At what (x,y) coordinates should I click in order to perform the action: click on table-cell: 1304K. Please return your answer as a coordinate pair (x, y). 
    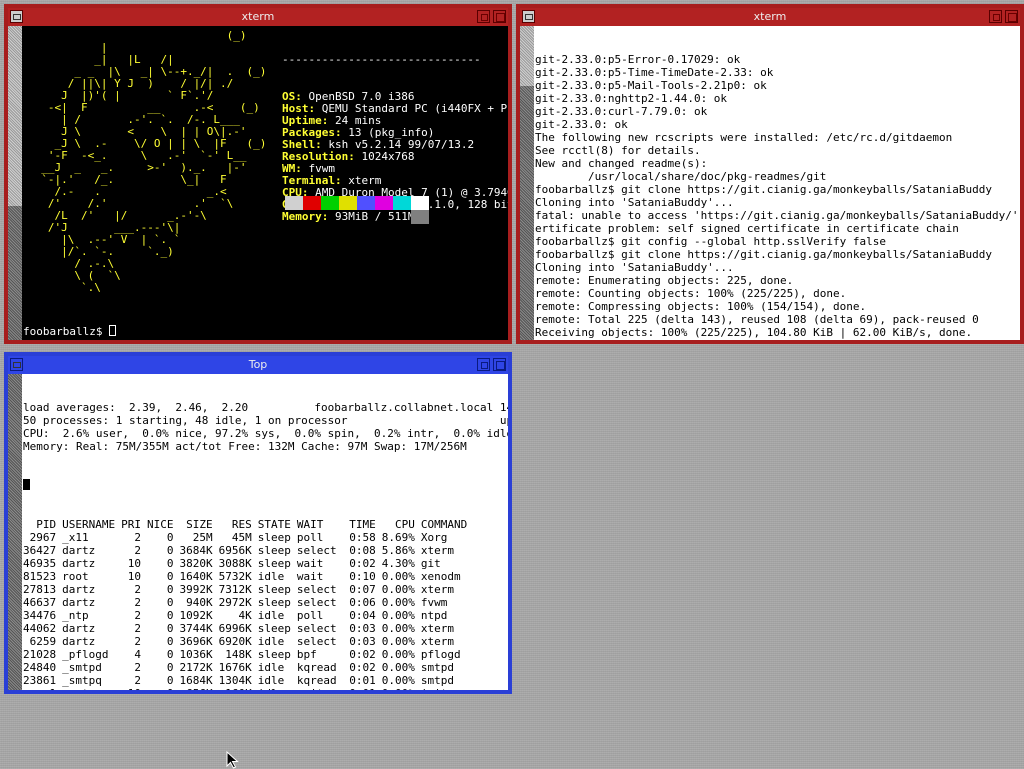
    Looking at the image, I should click on (235, 680).